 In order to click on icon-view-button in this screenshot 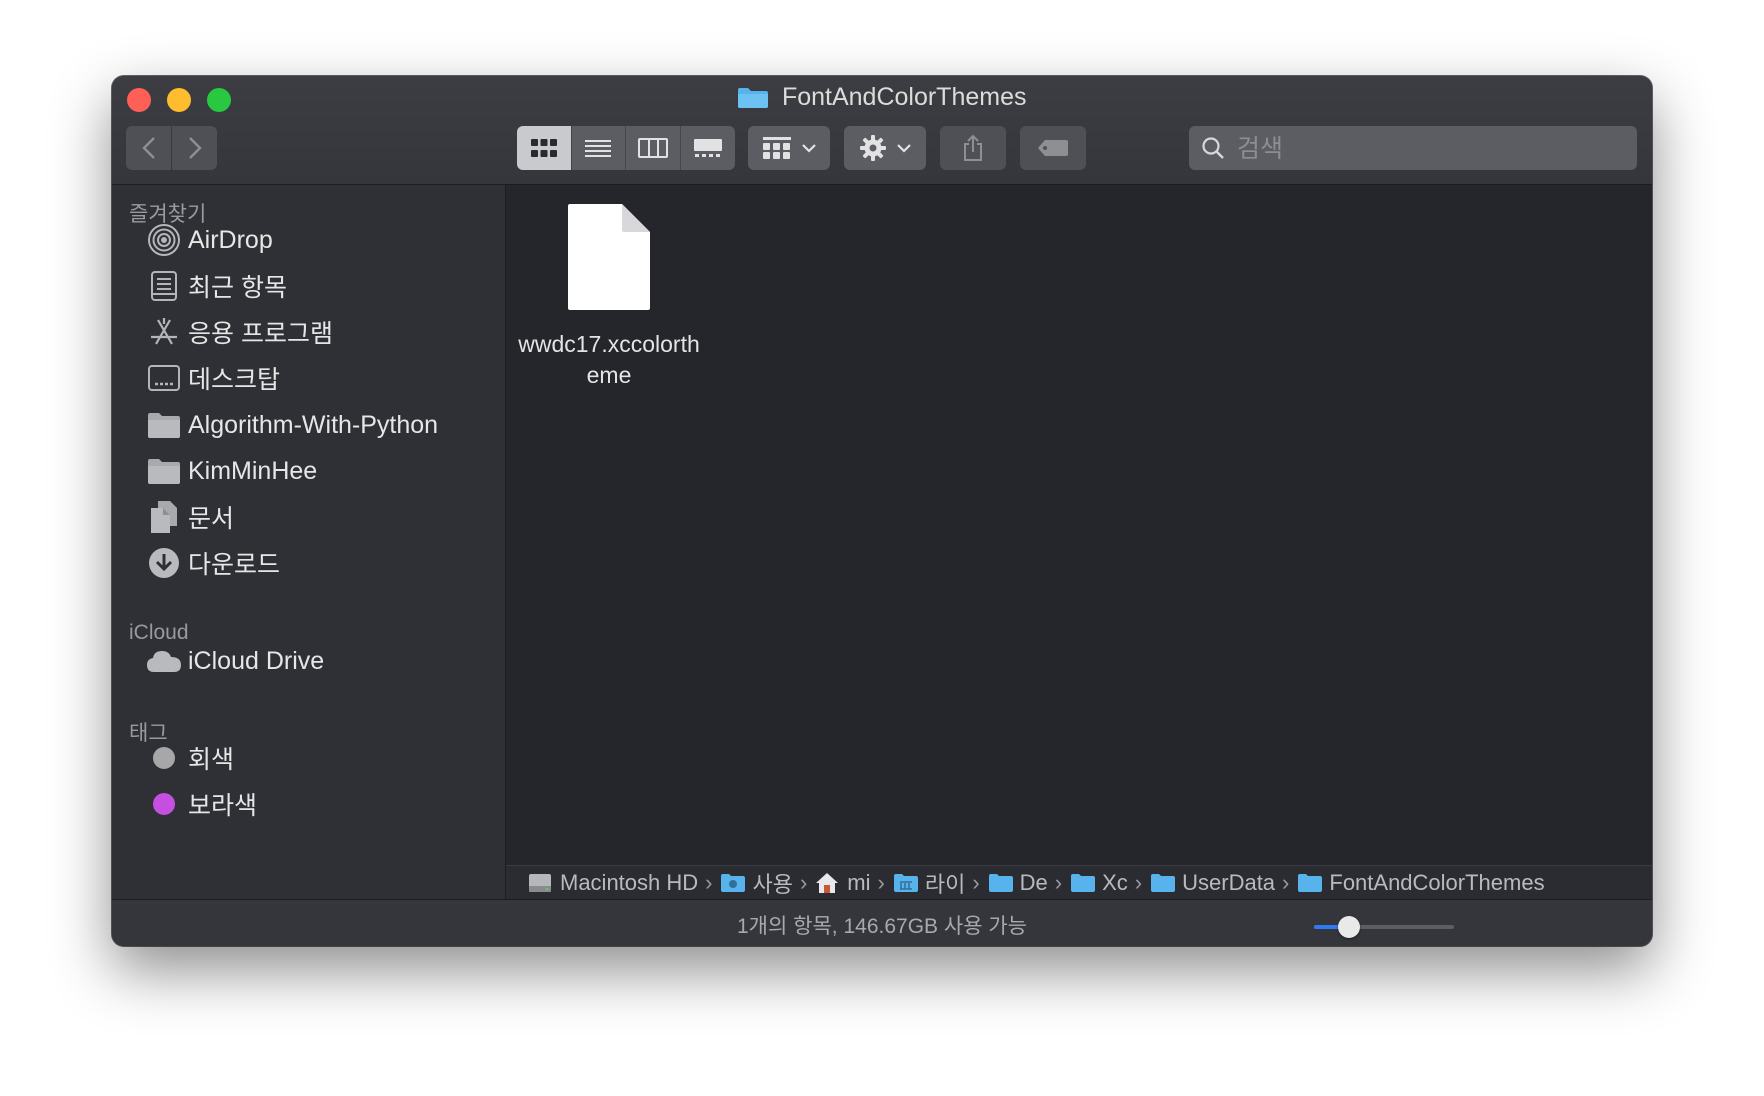, I will do `click(544, 148)`.